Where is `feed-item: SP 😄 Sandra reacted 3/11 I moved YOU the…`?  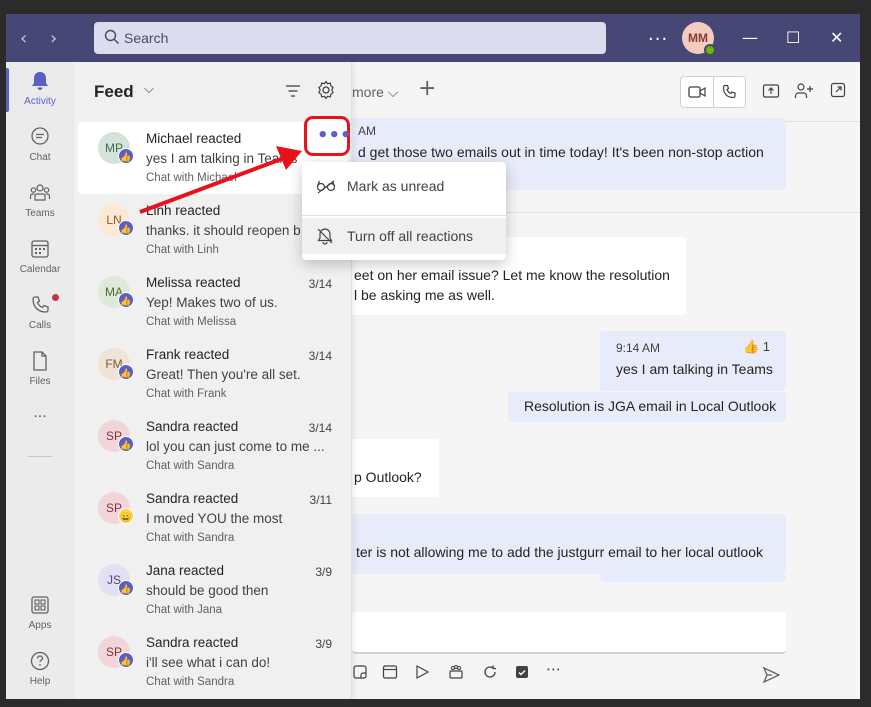 feed-item: SP 😄 Sandra reacted 3/11 I moved YOU the… is located at coordinates (213, 518).